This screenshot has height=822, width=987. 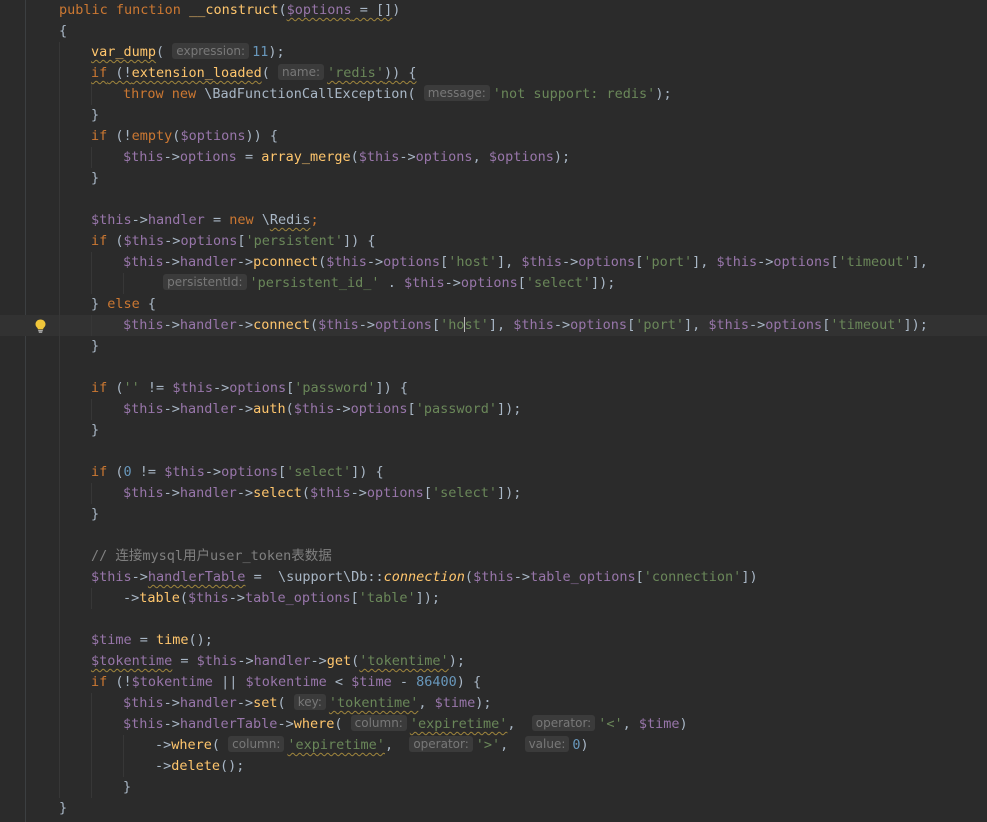 I want to click on code-token: 'persistent_id_', so click(x=314, y=283).